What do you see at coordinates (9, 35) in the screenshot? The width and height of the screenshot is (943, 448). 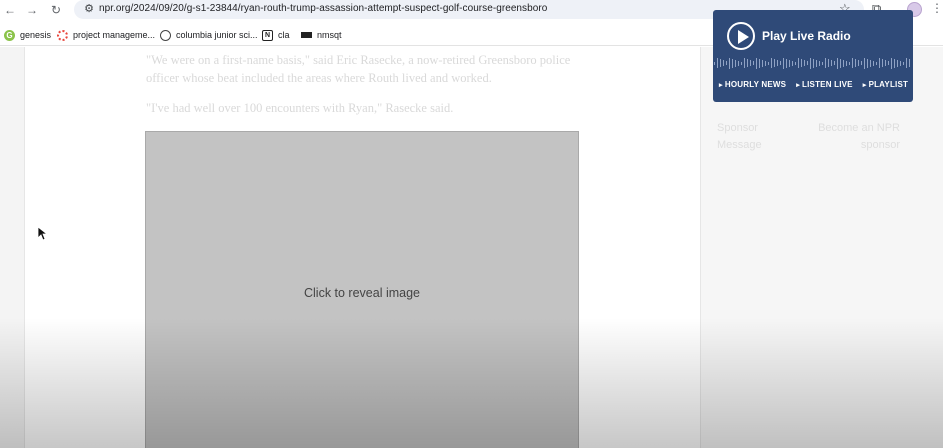 I see `genesis-icon: G` at bounding box center [9, 35].